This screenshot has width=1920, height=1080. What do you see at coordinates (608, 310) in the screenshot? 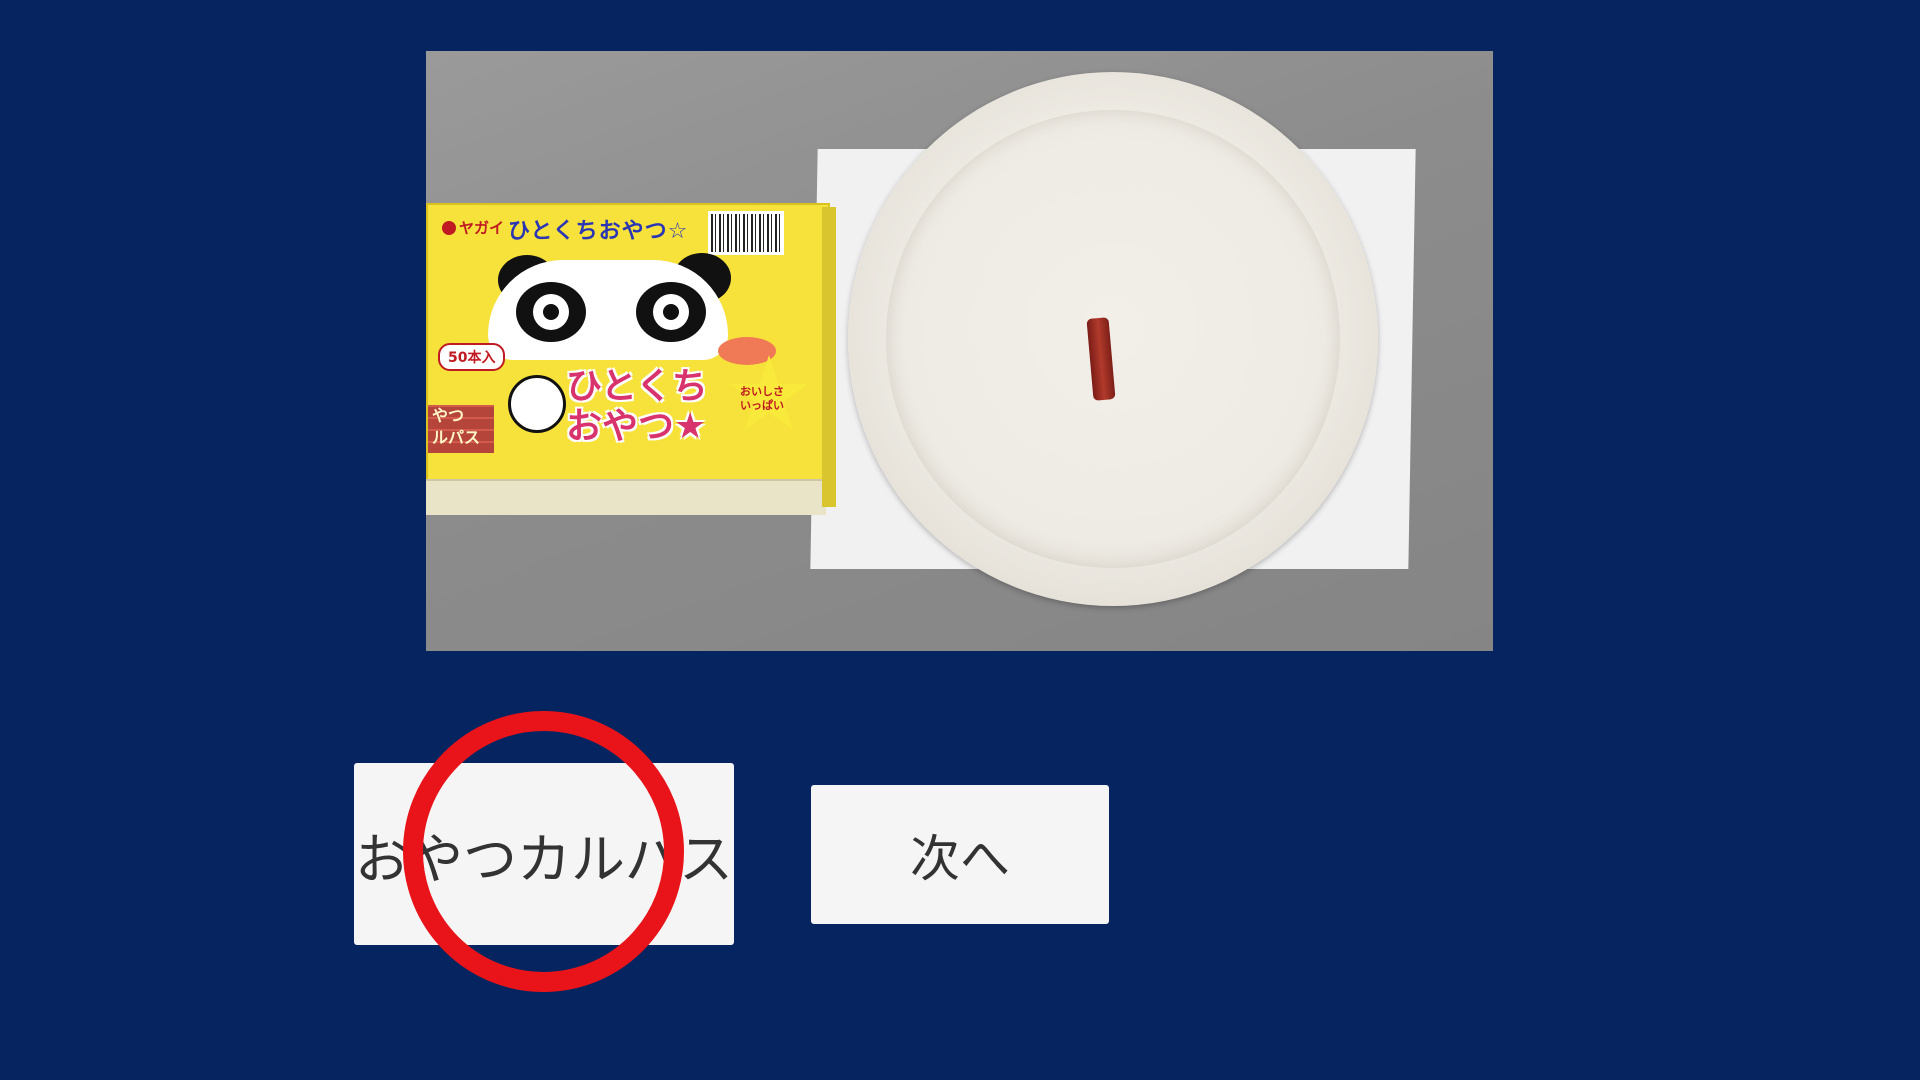
I see `panda-face` at bounding box center [608, 310].